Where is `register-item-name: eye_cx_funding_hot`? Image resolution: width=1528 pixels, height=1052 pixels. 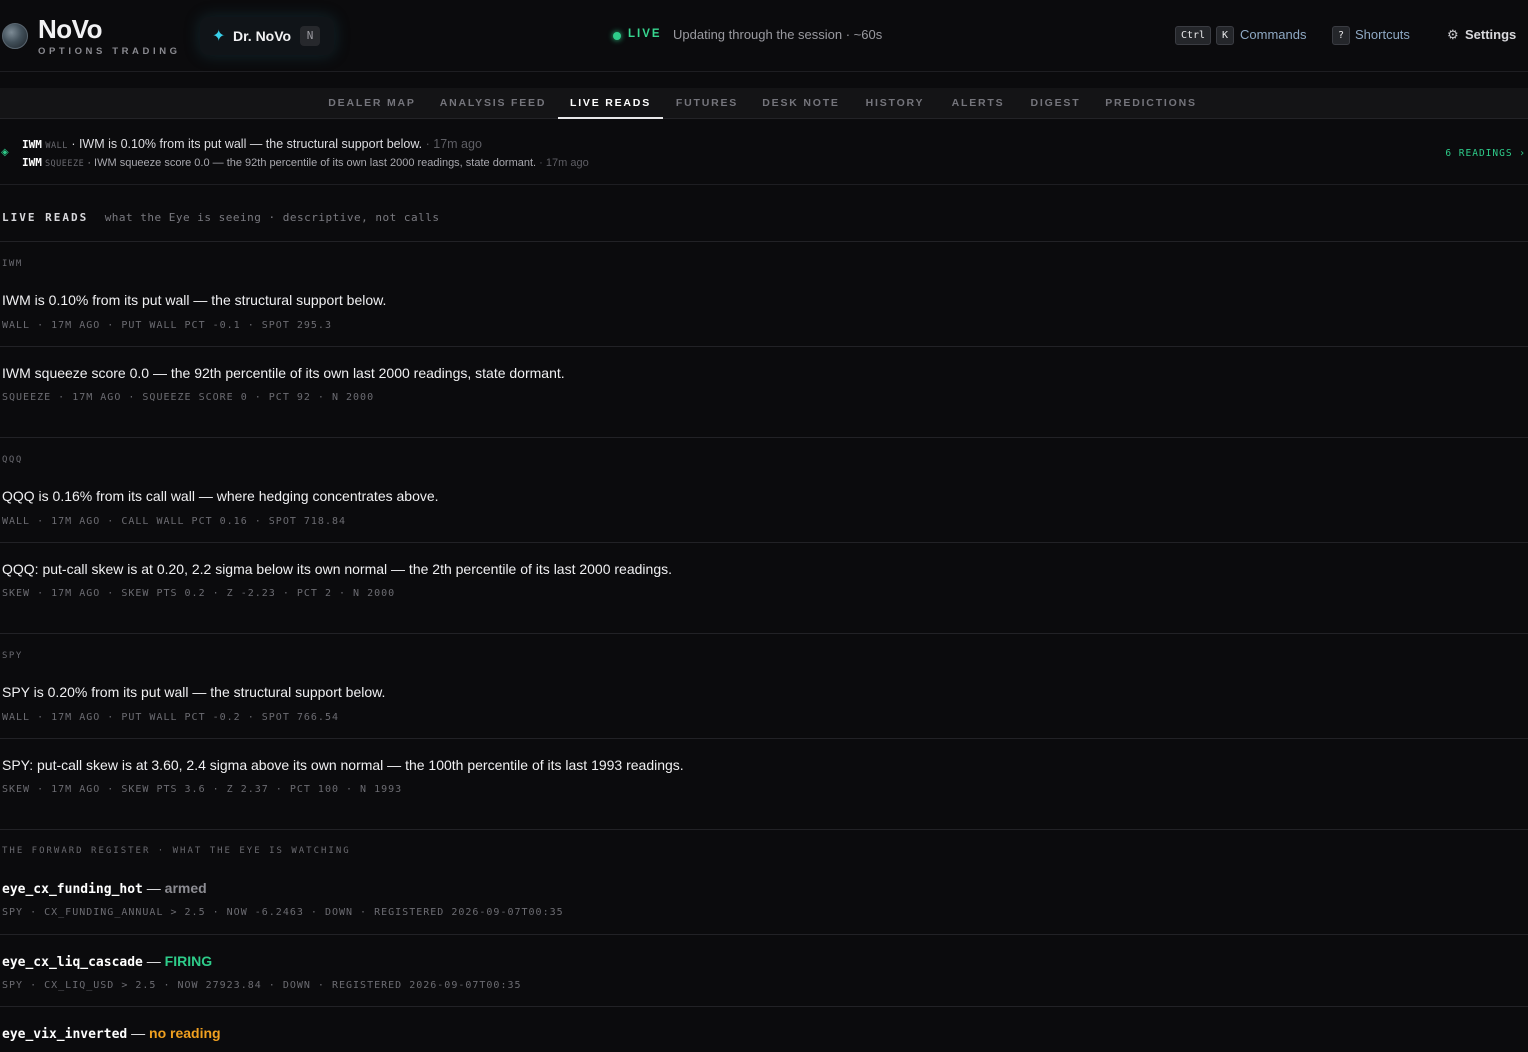 register-item-name: eye_cx_funding_hot is located at coordinates (72, 889).